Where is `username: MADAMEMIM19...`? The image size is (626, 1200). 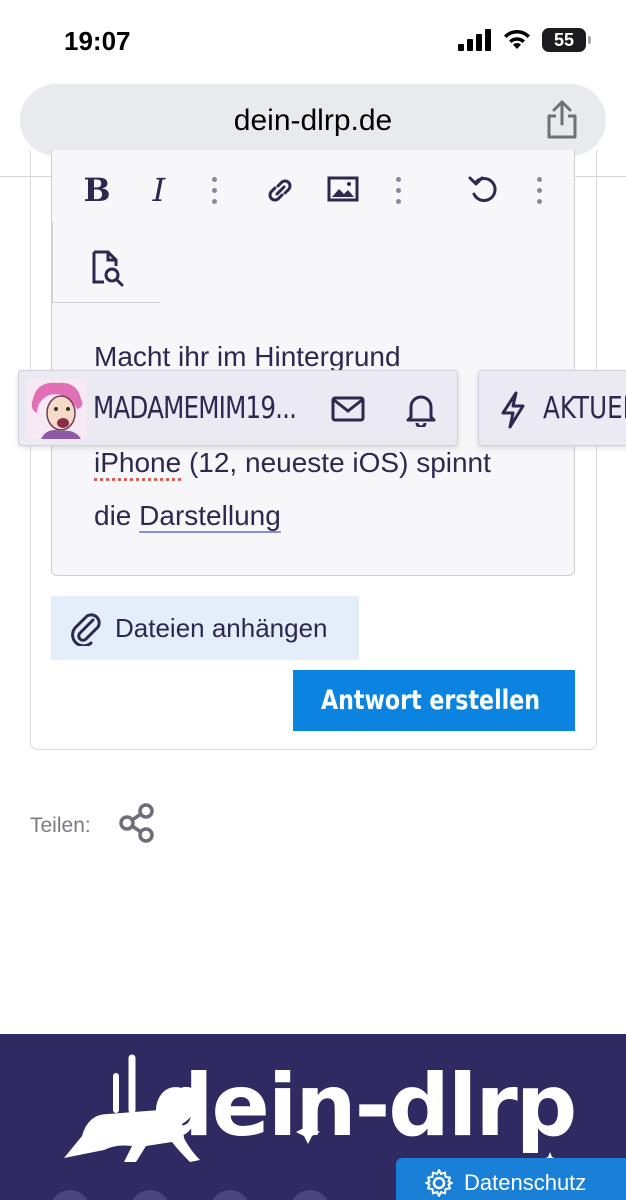 username: MADAMEMIM19... is located at coordinates (195, 408).